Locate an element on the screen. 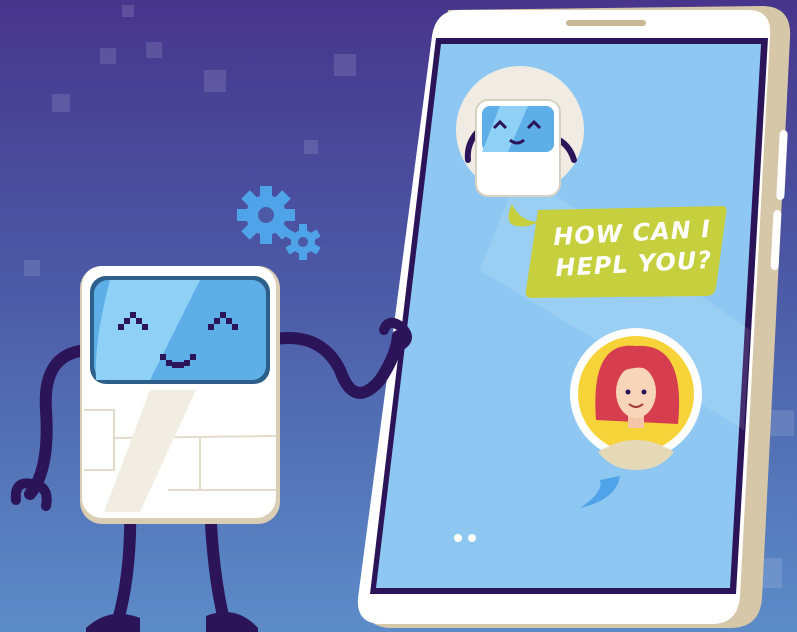  bot-message-text: HOW CAN I HEPL YOU? is located at coordinates (632, 248).